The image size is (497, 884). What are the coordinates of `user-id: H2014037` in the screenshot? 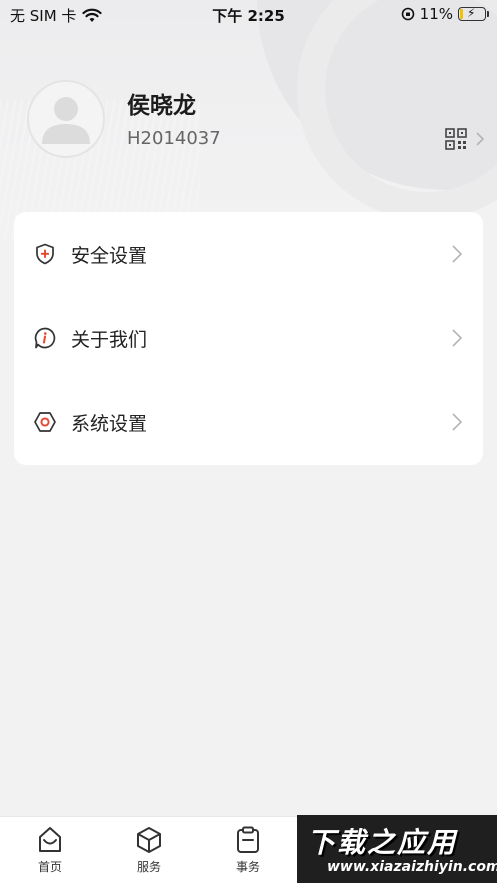 It's located at (174, 138).